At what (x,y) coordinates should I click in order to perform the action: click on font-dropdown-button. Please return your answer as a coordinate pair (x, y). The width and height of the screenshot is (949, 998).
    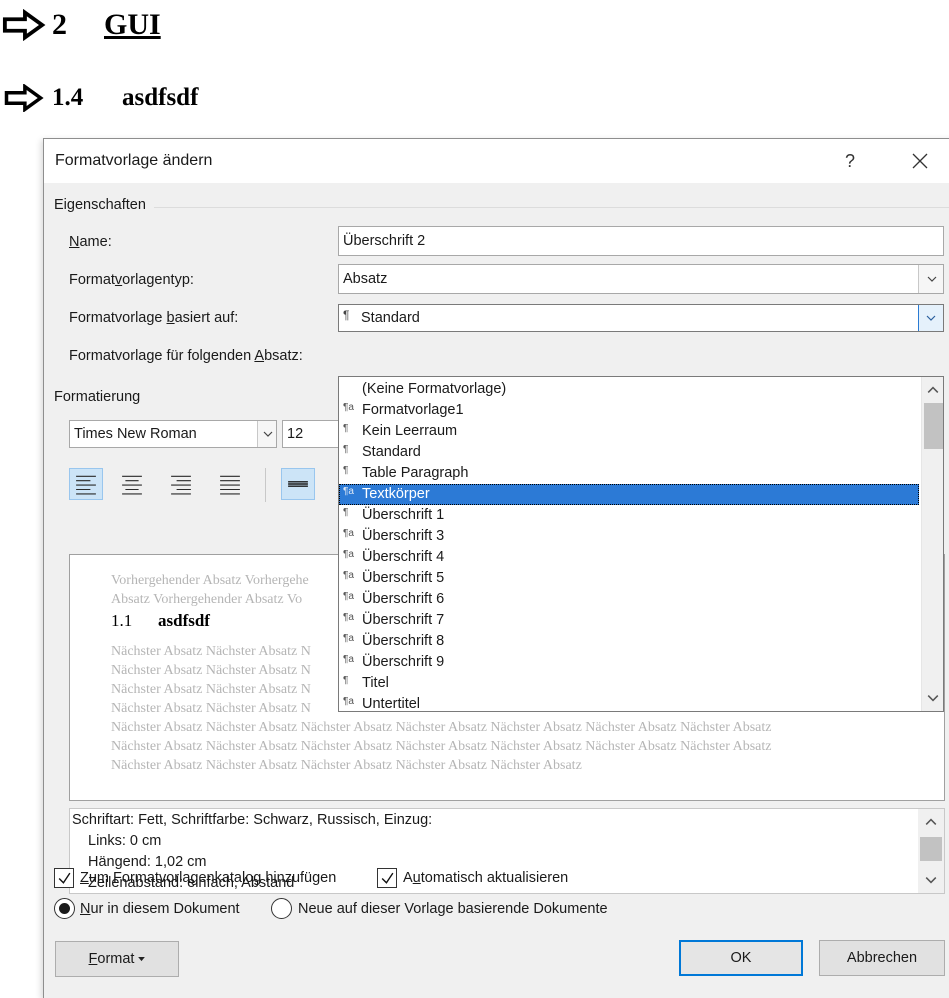
    Looking at the image, I should click on (266, 434).